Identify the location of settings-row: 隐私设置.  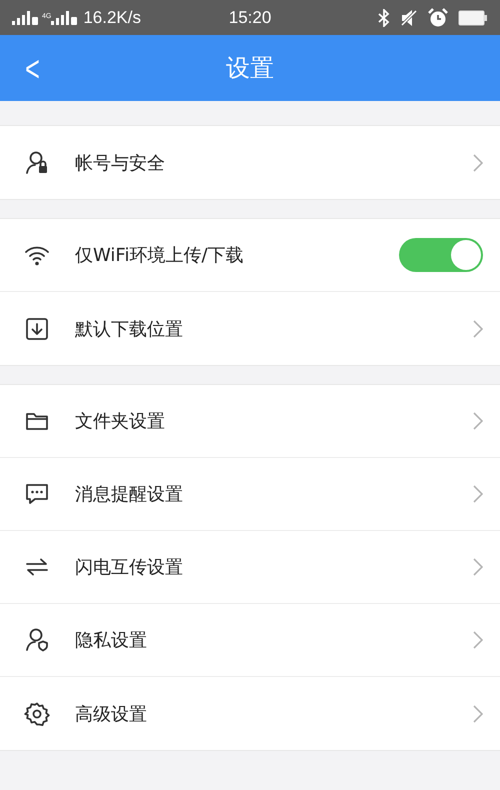
(250, 640).